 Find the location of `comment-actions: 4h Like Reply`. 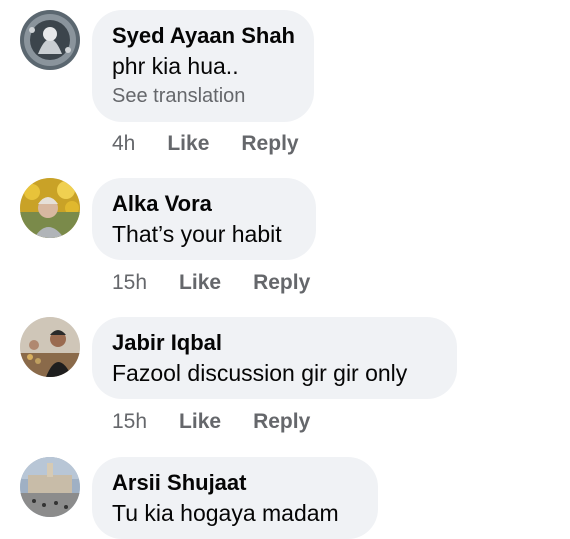

comment-actions: 4h Like Reply is located at coordinates (221, 144).